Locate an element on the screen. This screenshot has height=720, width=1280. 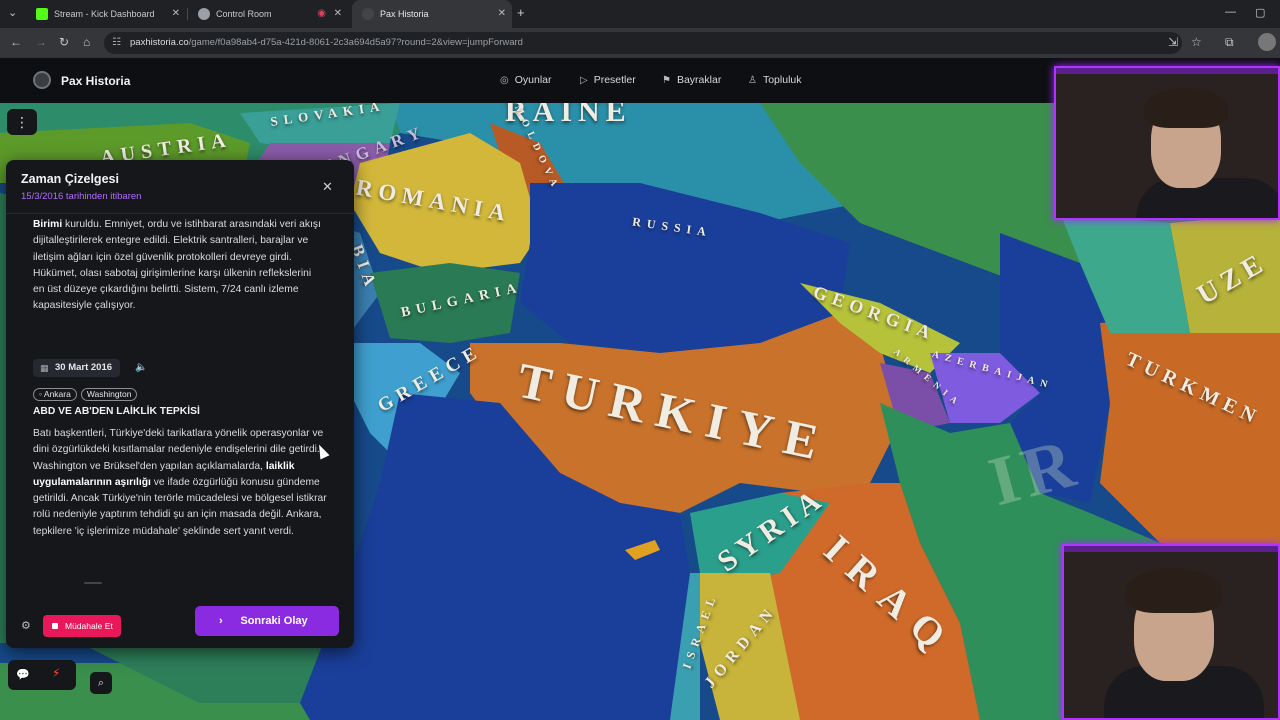
kick-favicon-icon is located at coordinates (42, 14).